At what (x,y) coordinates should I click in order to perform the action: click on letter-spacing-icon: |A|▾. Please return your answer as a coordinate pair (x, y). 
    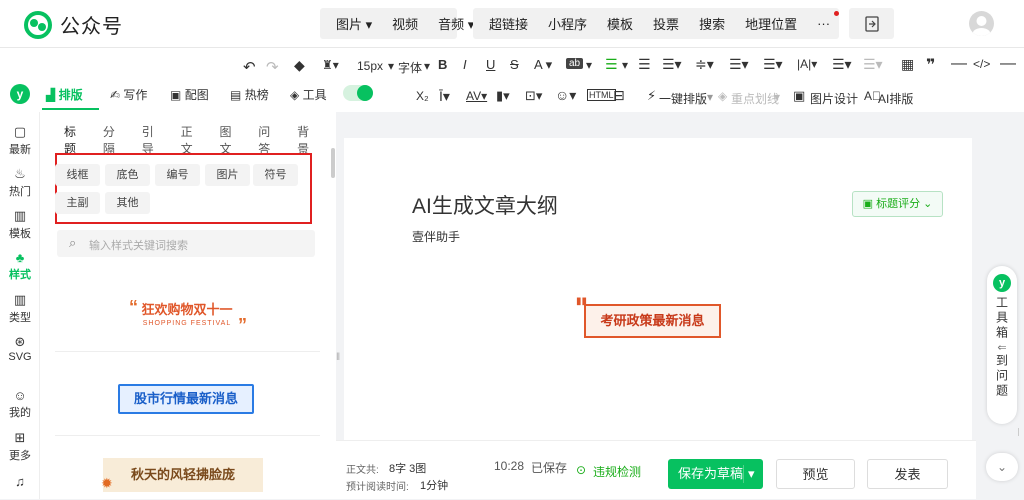
    Looking at the image, I should click on (807, 64).